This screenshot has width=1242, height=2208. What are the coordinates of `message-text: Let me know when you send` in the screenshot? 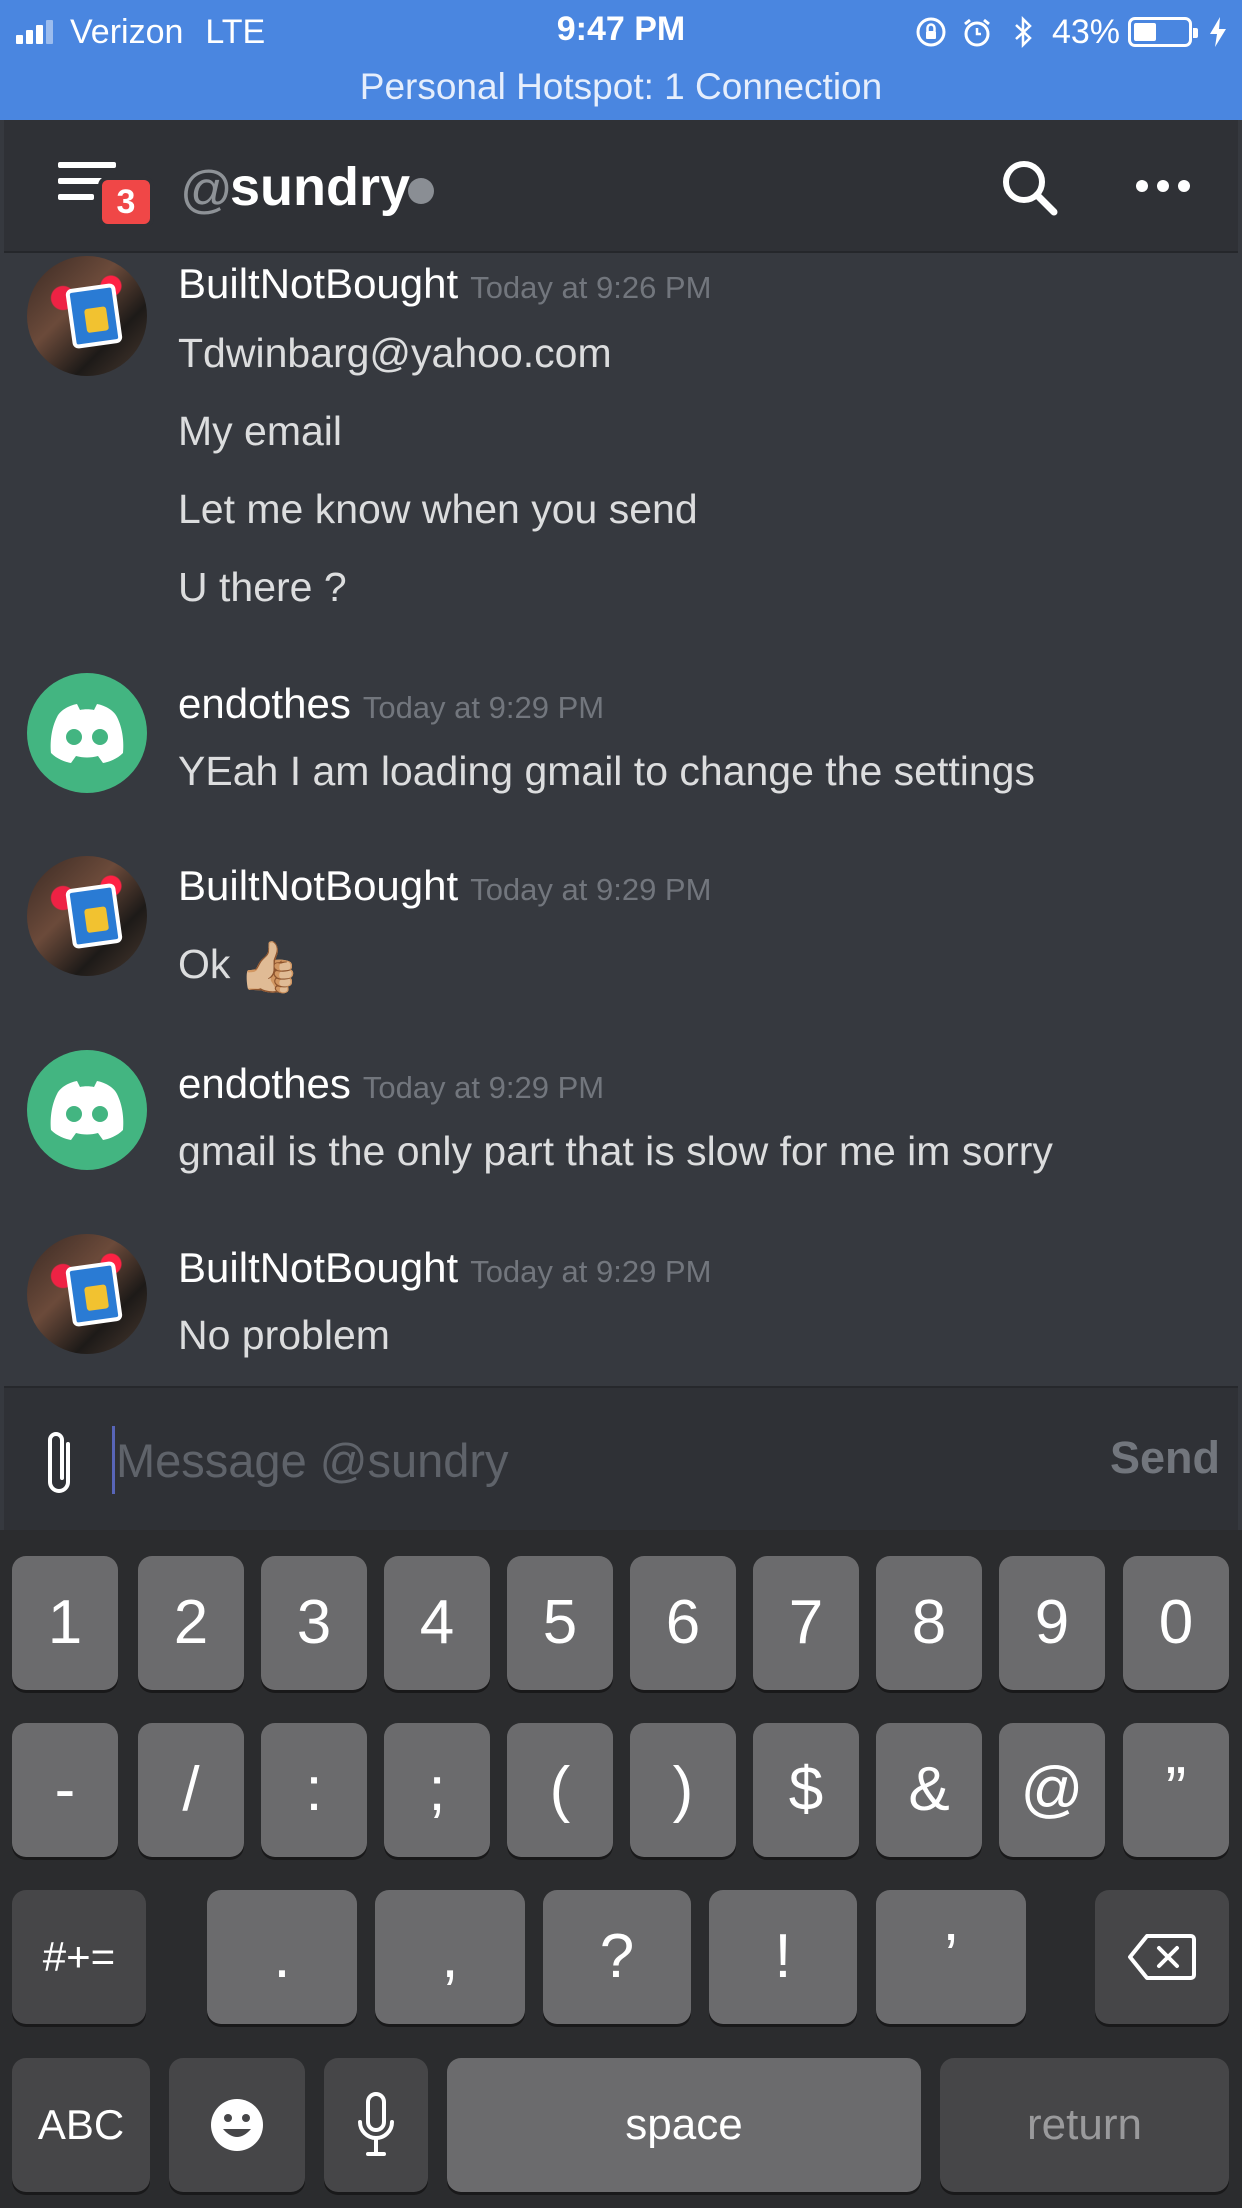 It's located at (438, 509).